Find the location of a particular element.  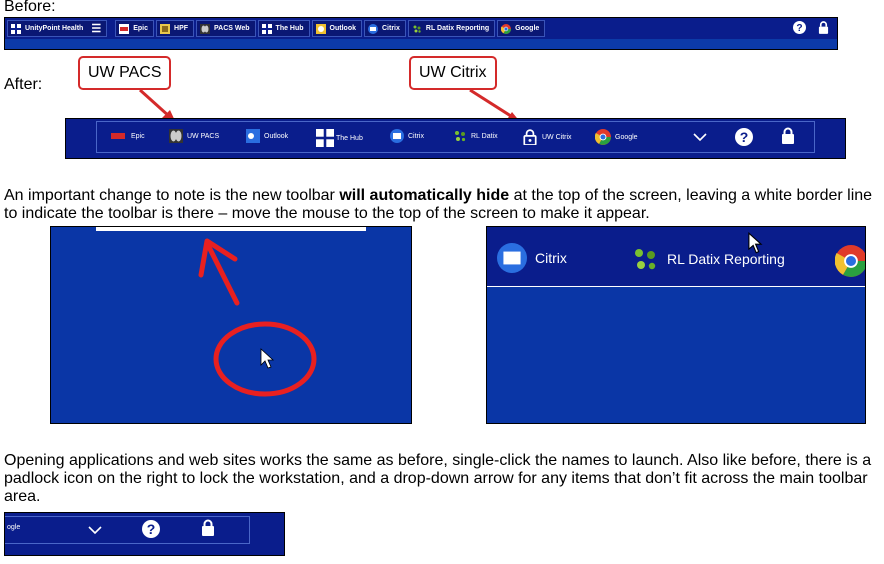

toolbar-right-end-snippet: ogle ? is located at coordinates (144, 534).